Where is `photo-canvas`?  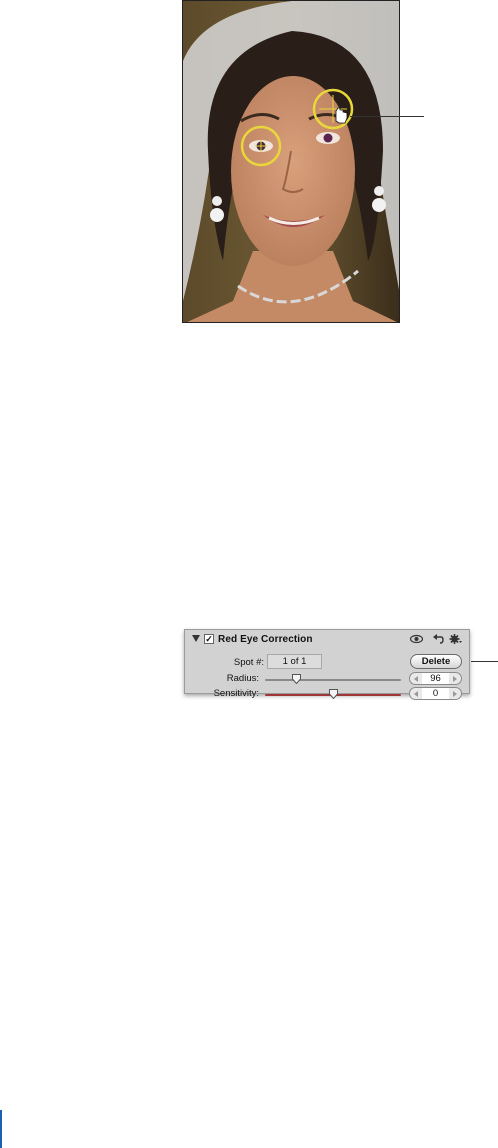 photo-canvas is located at coordinates (291, 161).